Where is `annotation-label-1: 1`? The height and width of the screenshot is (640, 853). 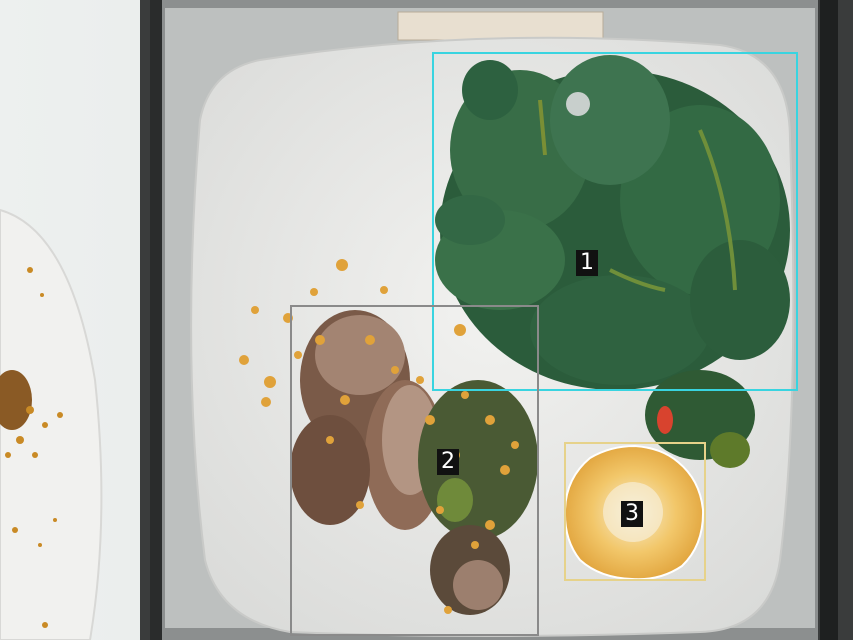
annotation-label-1: 1 is located at coordinates (587, 263).